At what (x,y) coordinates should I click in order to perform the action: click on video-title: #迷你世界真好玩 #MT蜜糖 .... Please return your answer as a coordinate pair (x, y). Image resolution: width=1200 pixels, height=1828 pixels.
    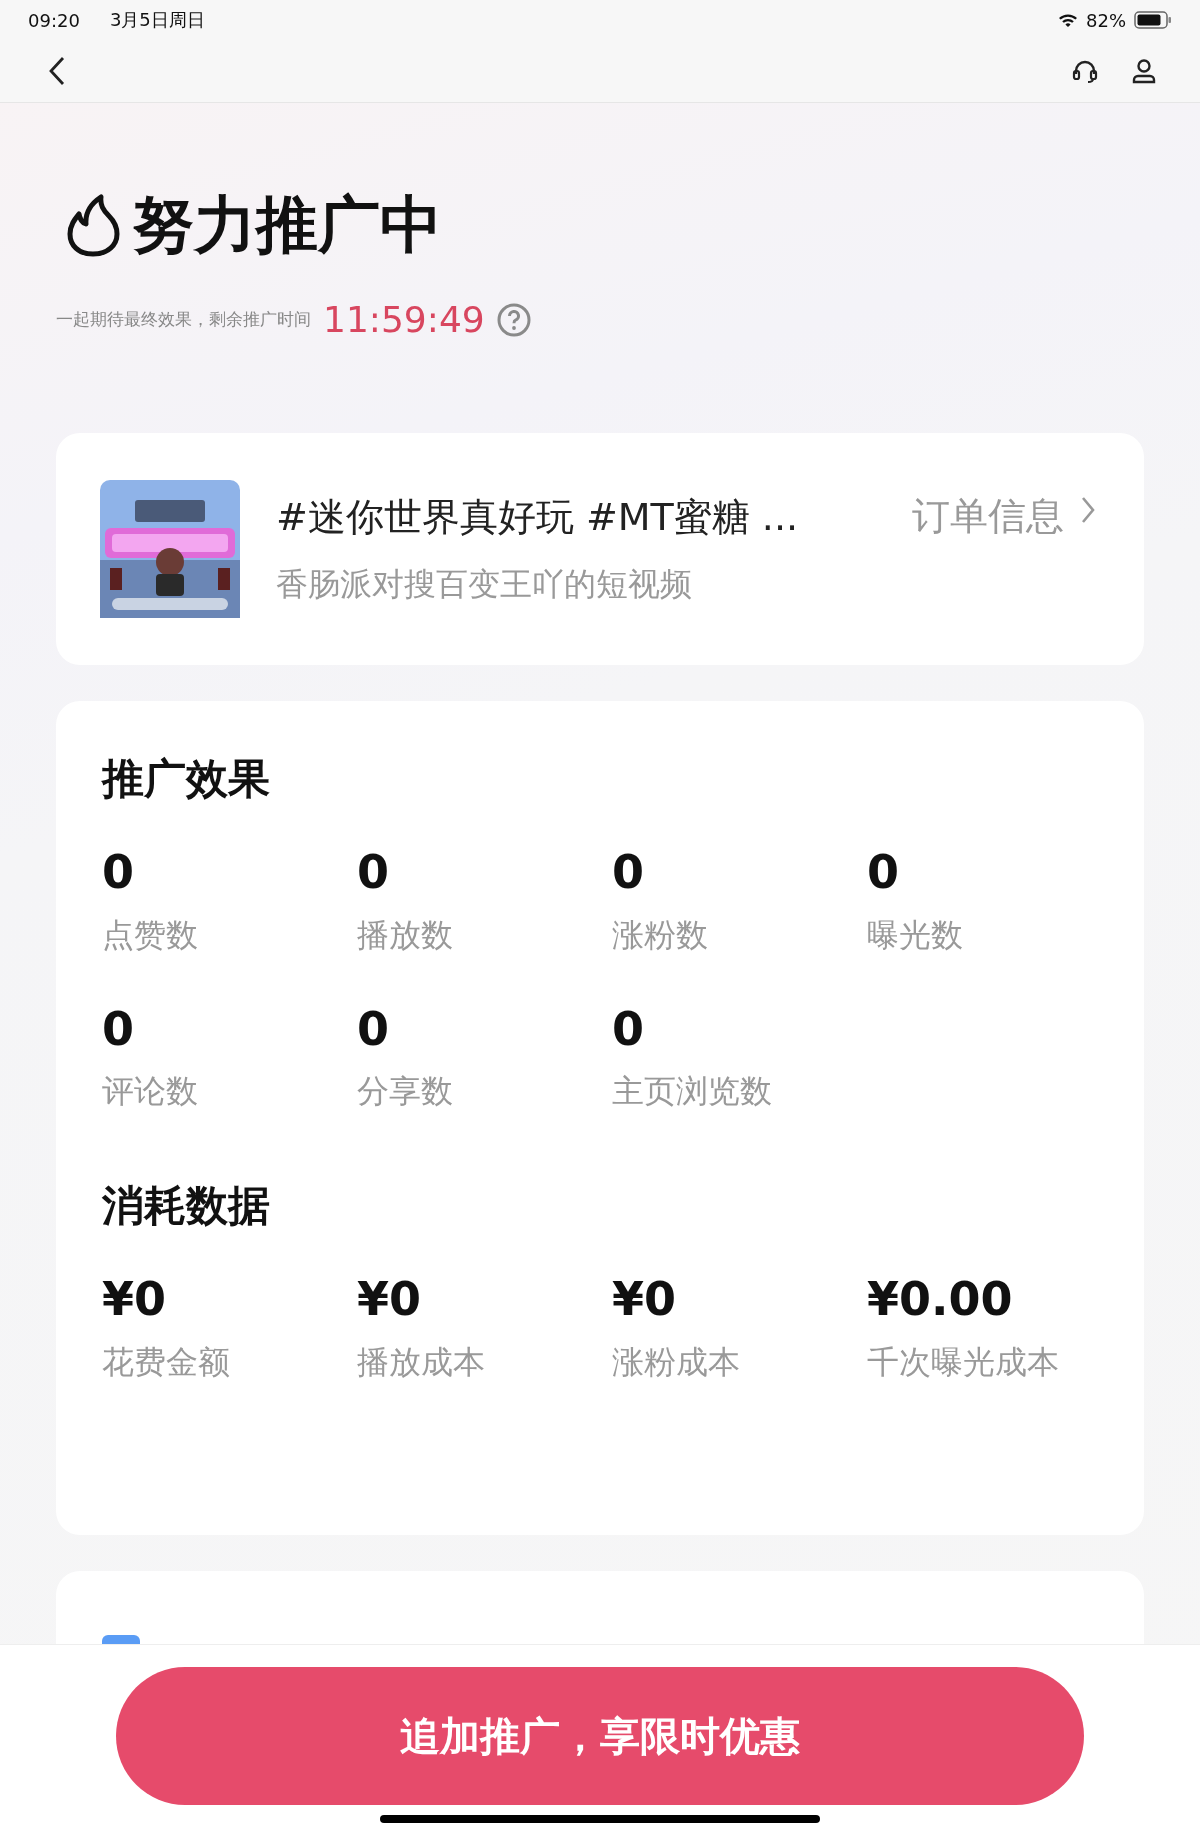
    Looking at the image, I should click on (538, 517).